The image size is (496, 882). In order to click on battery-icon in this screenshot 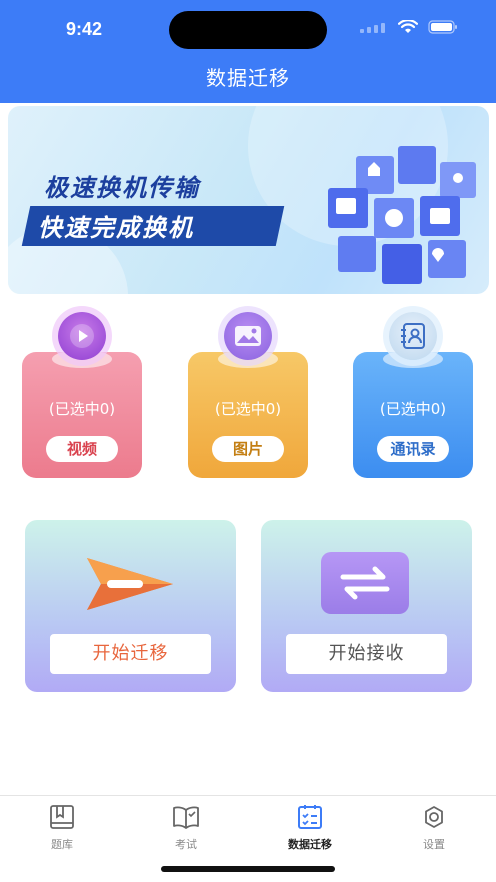, I will do `click(443, 27)`.